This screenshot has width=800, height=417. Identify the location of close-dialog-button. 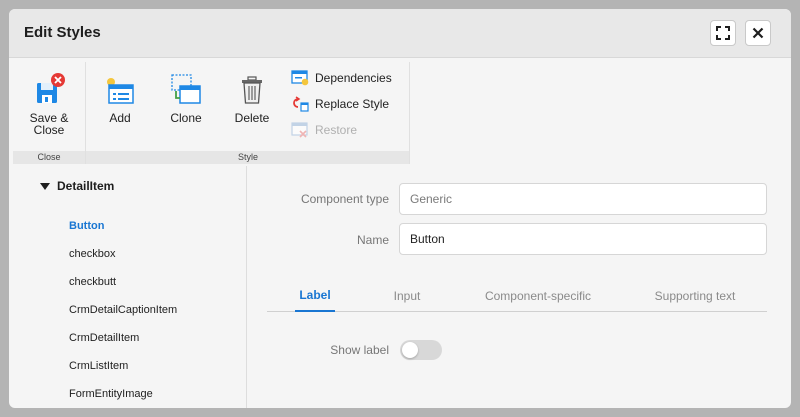
(758, 33).